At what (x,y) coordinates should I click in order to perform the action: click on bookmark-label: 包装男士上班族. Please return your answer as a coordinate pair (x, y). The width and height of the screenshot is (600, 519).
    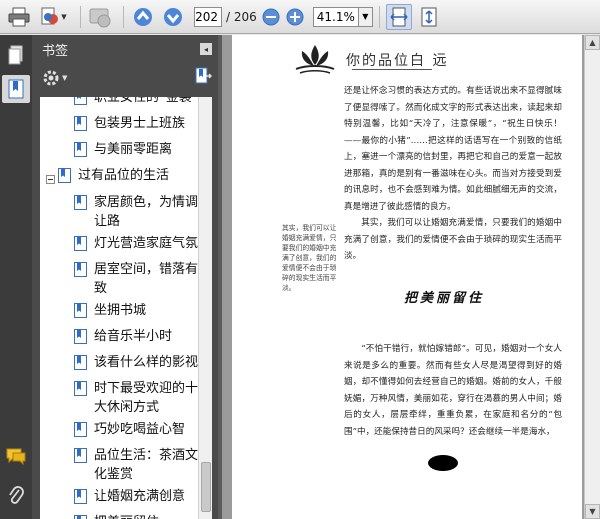
    Looking at the image, I should click on (140, 123).